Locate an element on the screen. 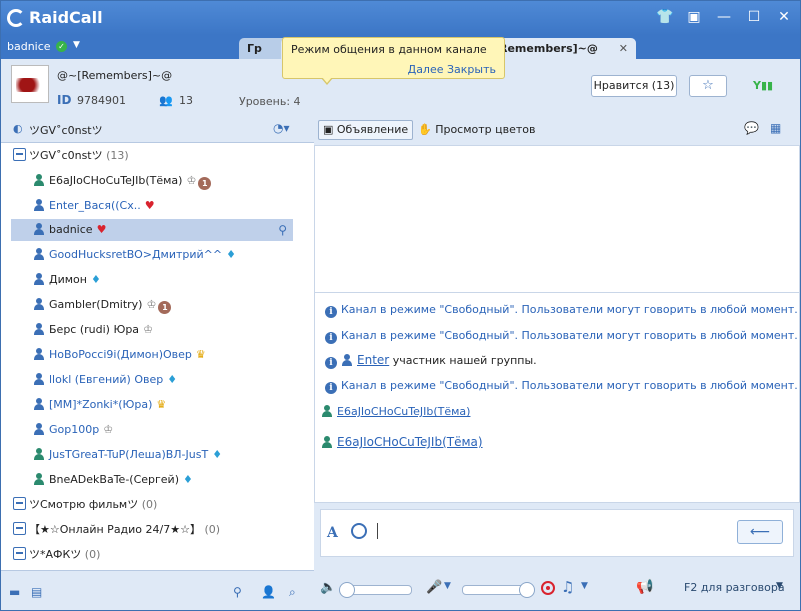  tree-user: GoodHucksretBO>Дмитрий^^ ♦ is located at coordinates (157, 255).